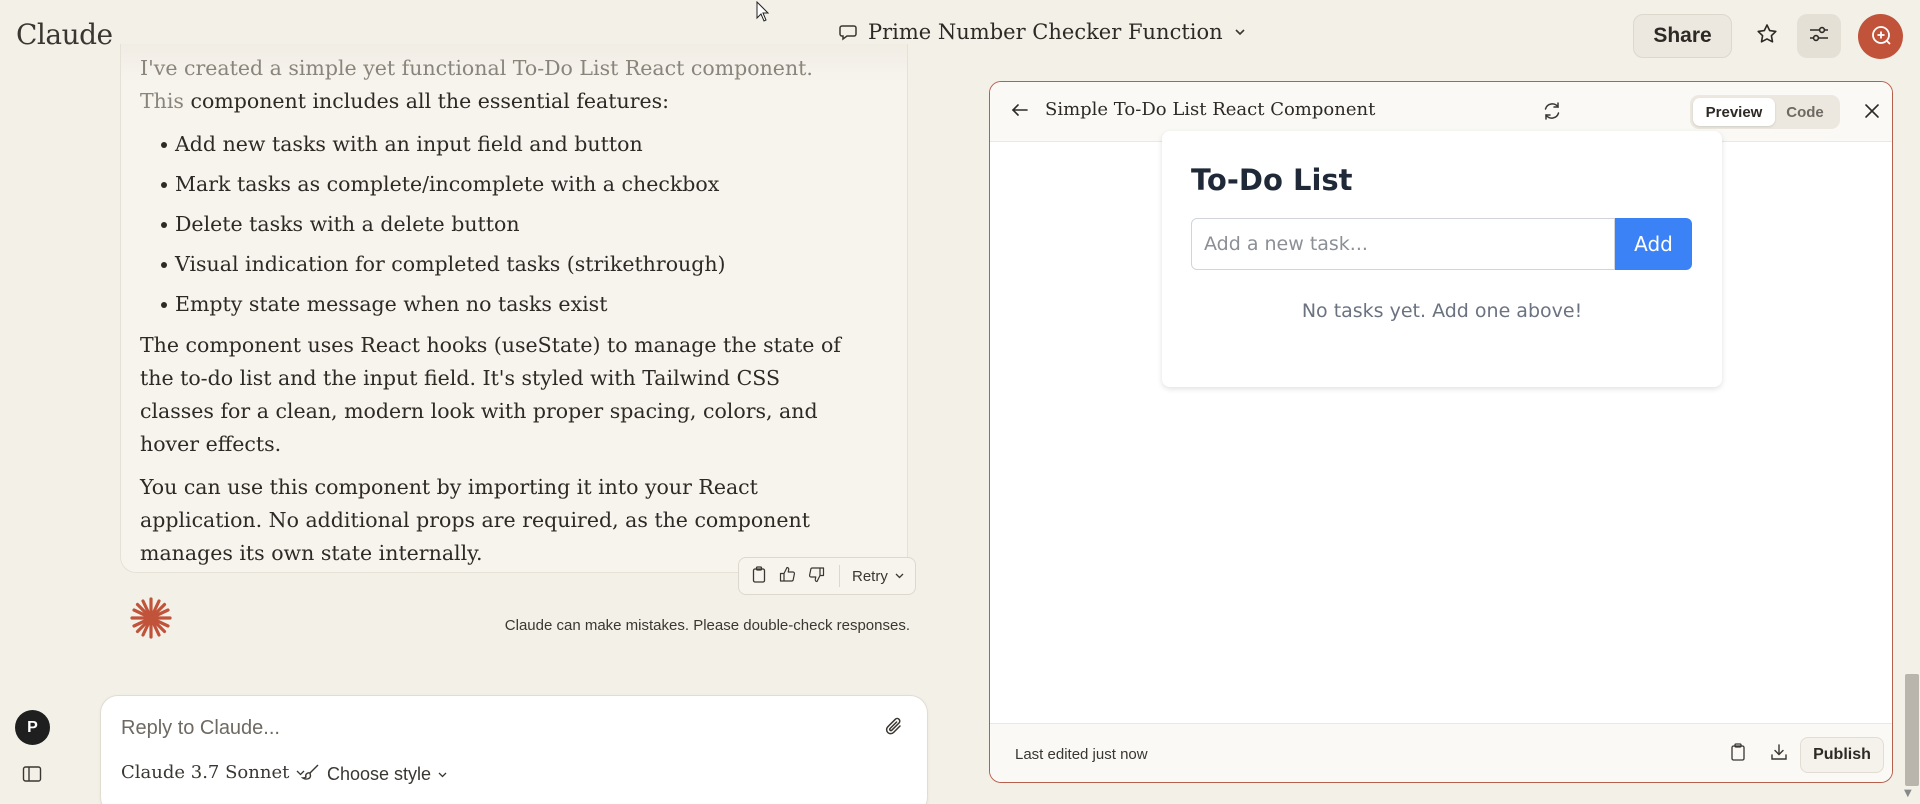 The image size is (1920, 804). I want to click on star-icon, so click(1767, 36).